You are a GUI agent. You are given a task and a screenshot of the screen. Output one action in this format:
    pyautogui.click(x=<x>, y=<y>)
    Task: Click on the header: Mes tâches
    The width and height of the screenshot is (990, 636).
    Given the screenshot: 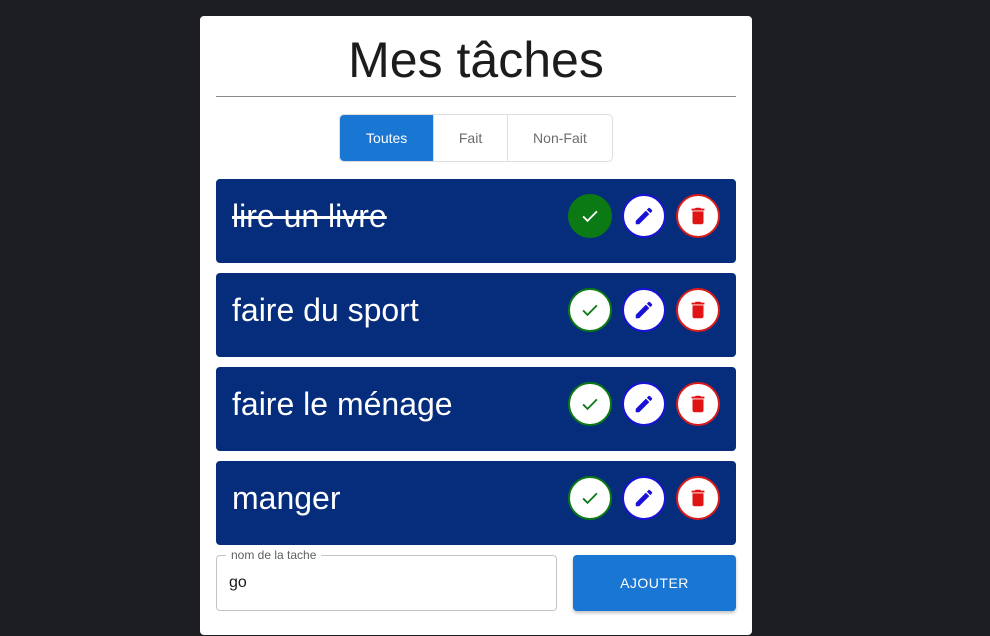 What is the action you would take?
    pyautogui.click(x=476, y=60)
    